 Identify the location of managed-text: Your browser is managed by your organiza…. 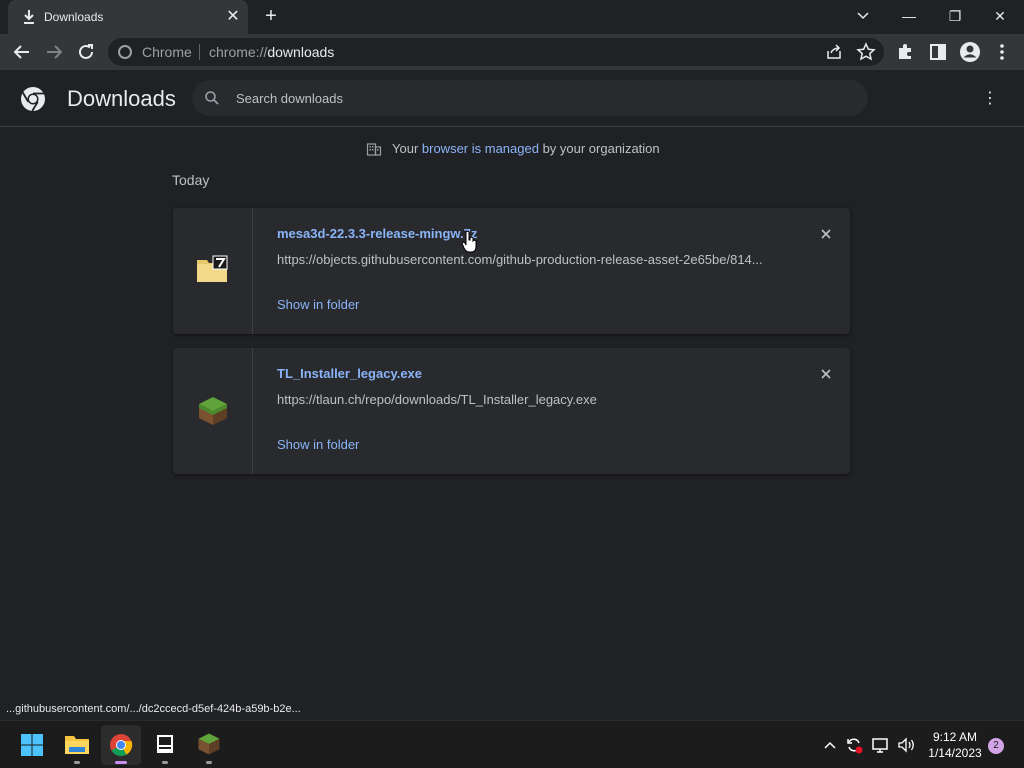
(526, 148).